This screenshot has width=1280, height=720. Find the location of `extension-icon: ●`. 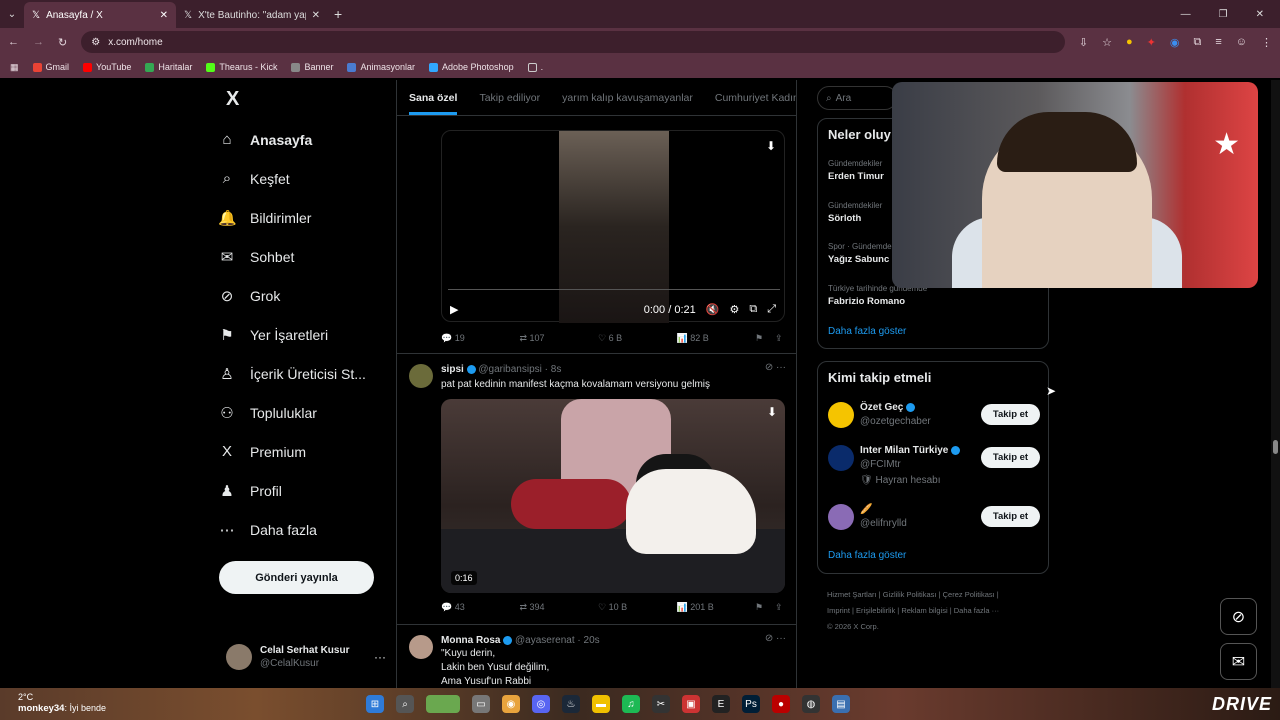

extension-icon: ● is located at coordinates (1129, 42).